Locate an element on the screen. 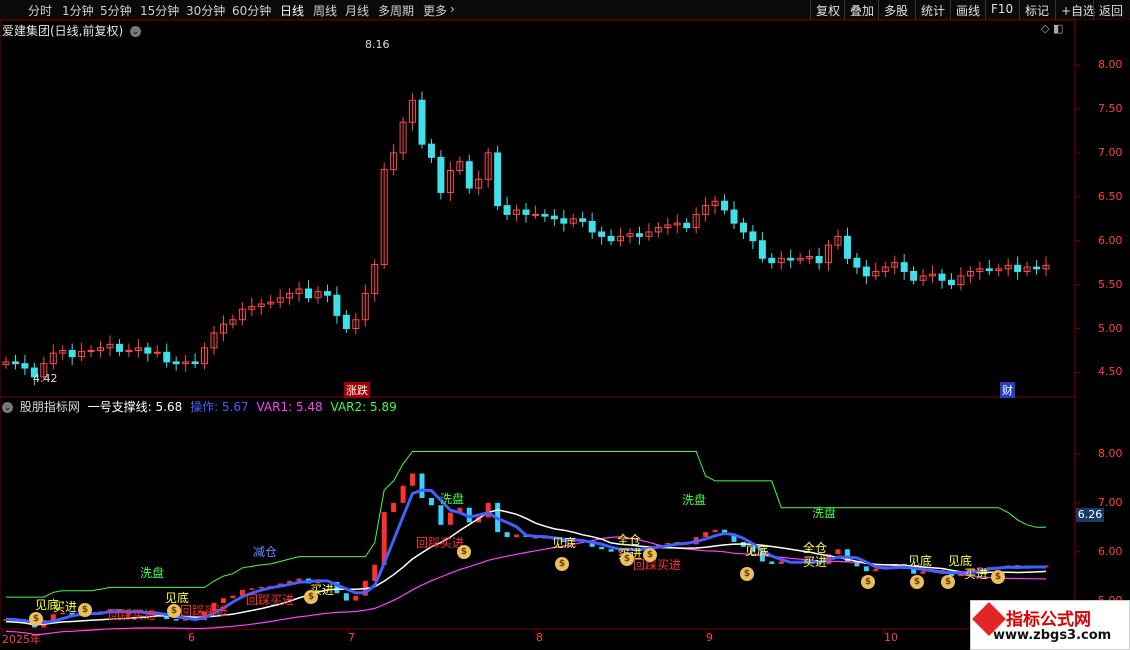 The image size is (1130, 650). period-tab-8: 月线 is located at coordinates (357, 10).